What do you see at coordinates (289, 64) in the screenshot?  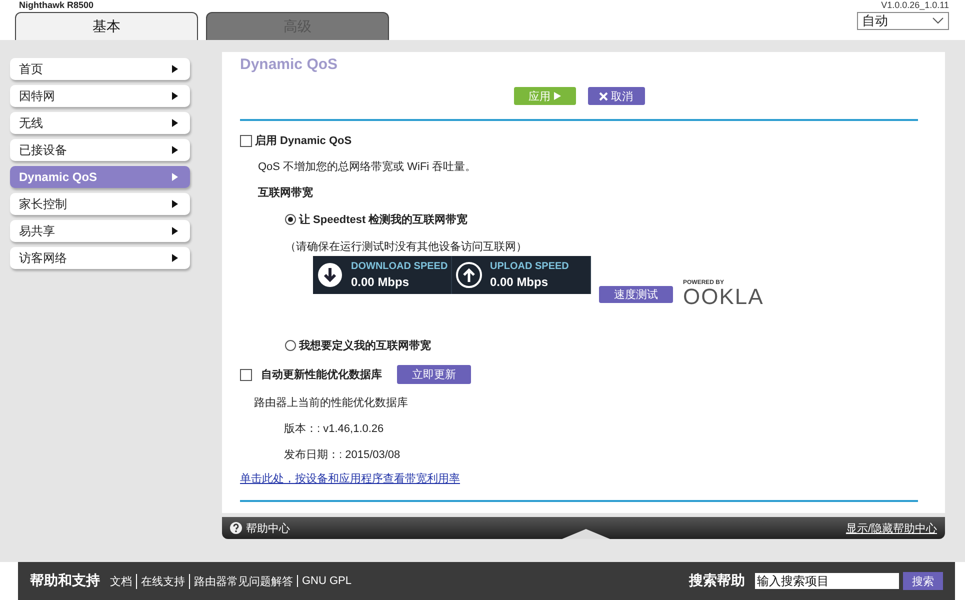 I see `page-title: Dynamic QoS` at bounding box center [289, 64].